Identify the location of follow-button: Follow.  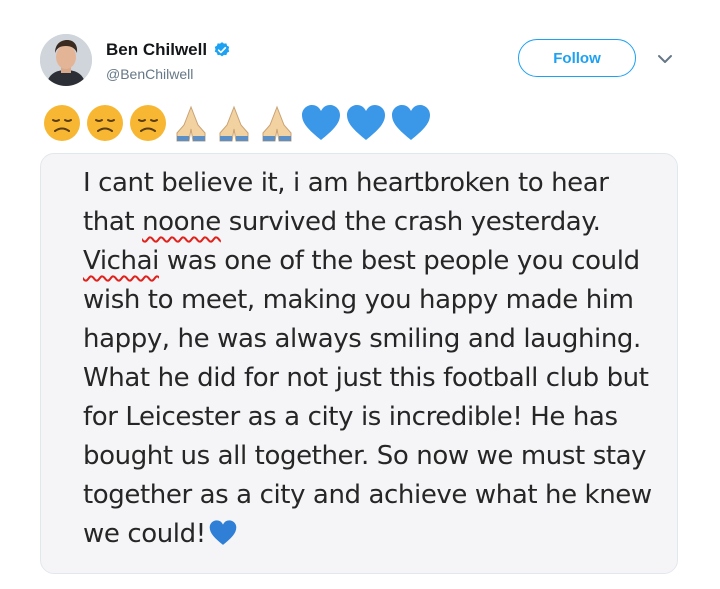
(577, 58).